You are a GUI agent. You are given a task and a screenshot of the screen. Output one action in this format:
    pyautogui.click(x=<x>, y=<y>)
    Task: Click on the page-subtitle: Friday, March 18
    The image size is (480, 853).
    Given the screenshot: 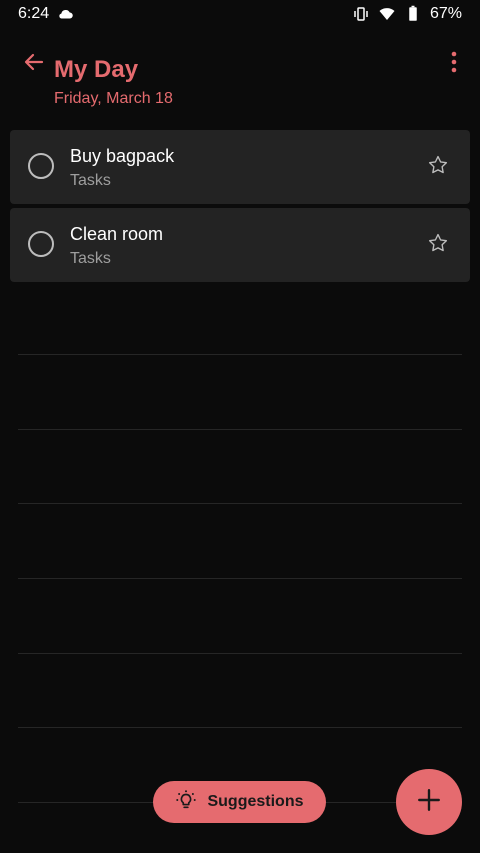 What is the action you would take?
    pyautogui.click(x=113, y=98)
    